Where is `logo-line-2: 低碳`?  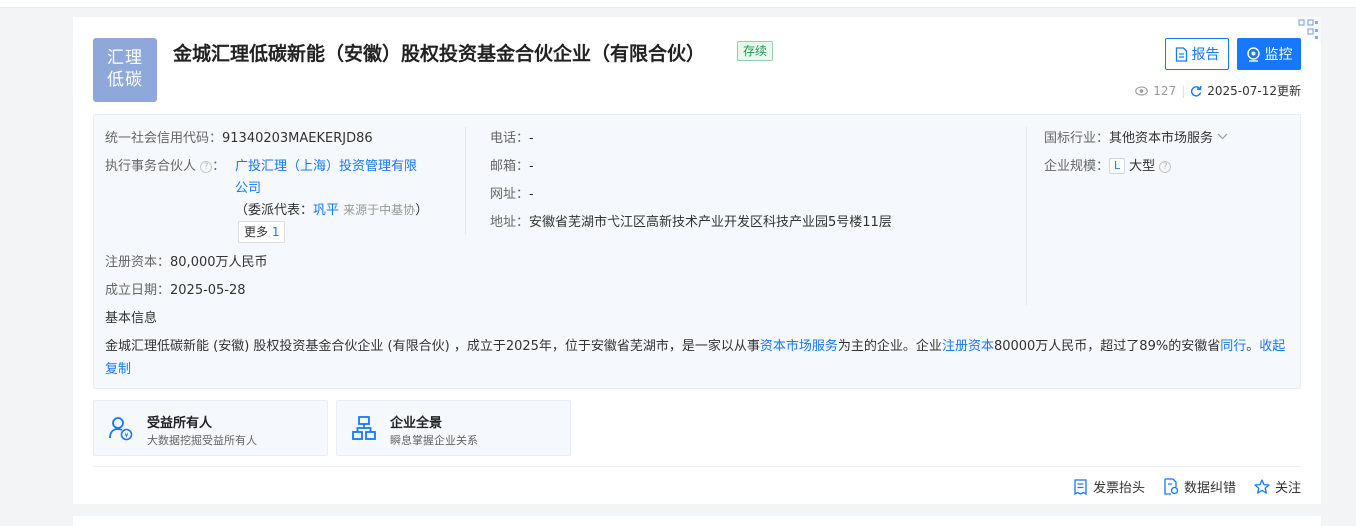 logo-line-2: 低碳 is located at coordinates (125, 80).